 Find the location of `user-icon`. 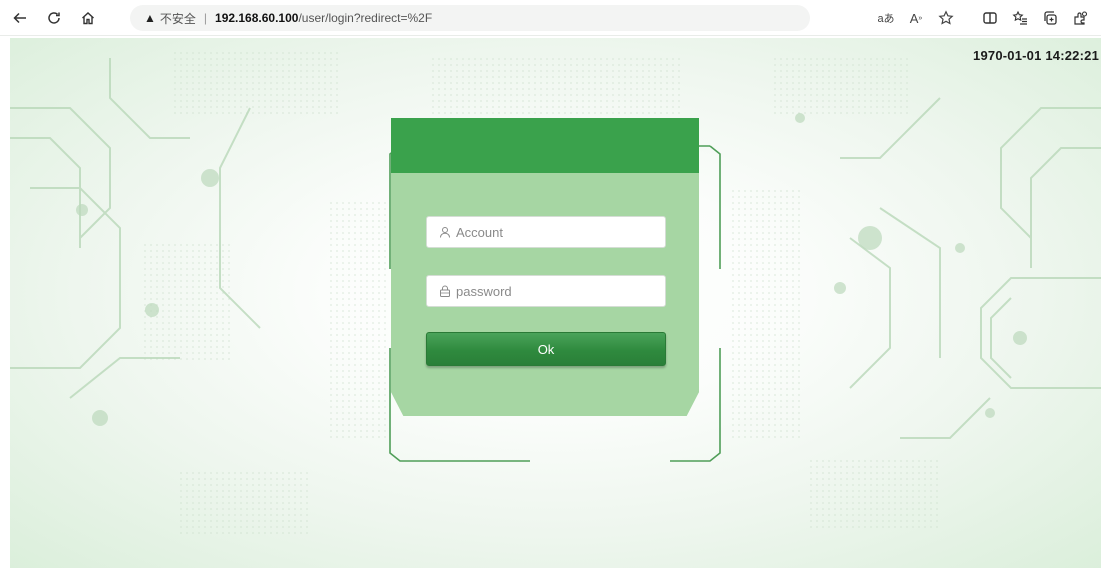

user-icon is located at coordinates (445, 232).